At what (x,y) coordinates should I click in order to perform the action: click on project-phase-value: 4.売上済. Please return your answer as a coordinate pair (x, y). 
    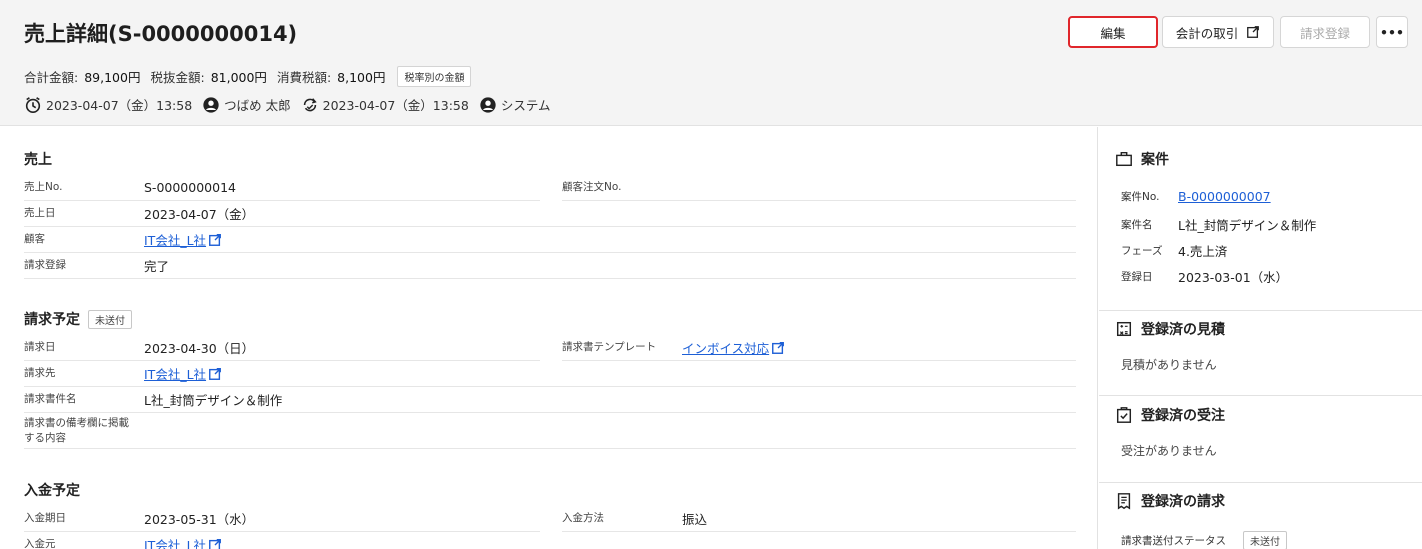
    Looking at the image, I should click on (1203, 251).